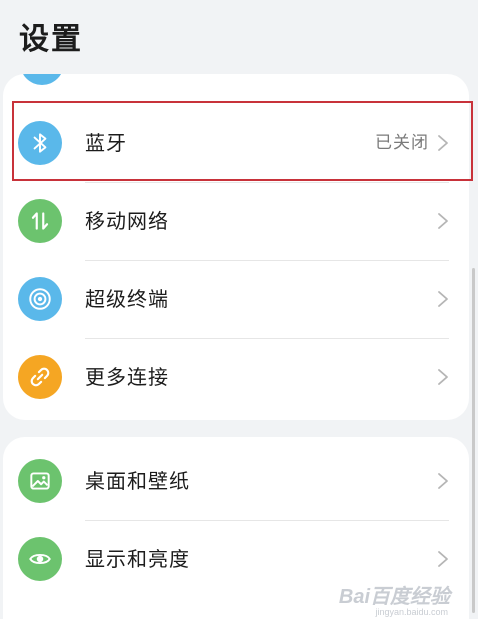  What do you see at coordinates (40, 377) in the screenshot?
I see `link-icon` at bounding box center [40, 377].